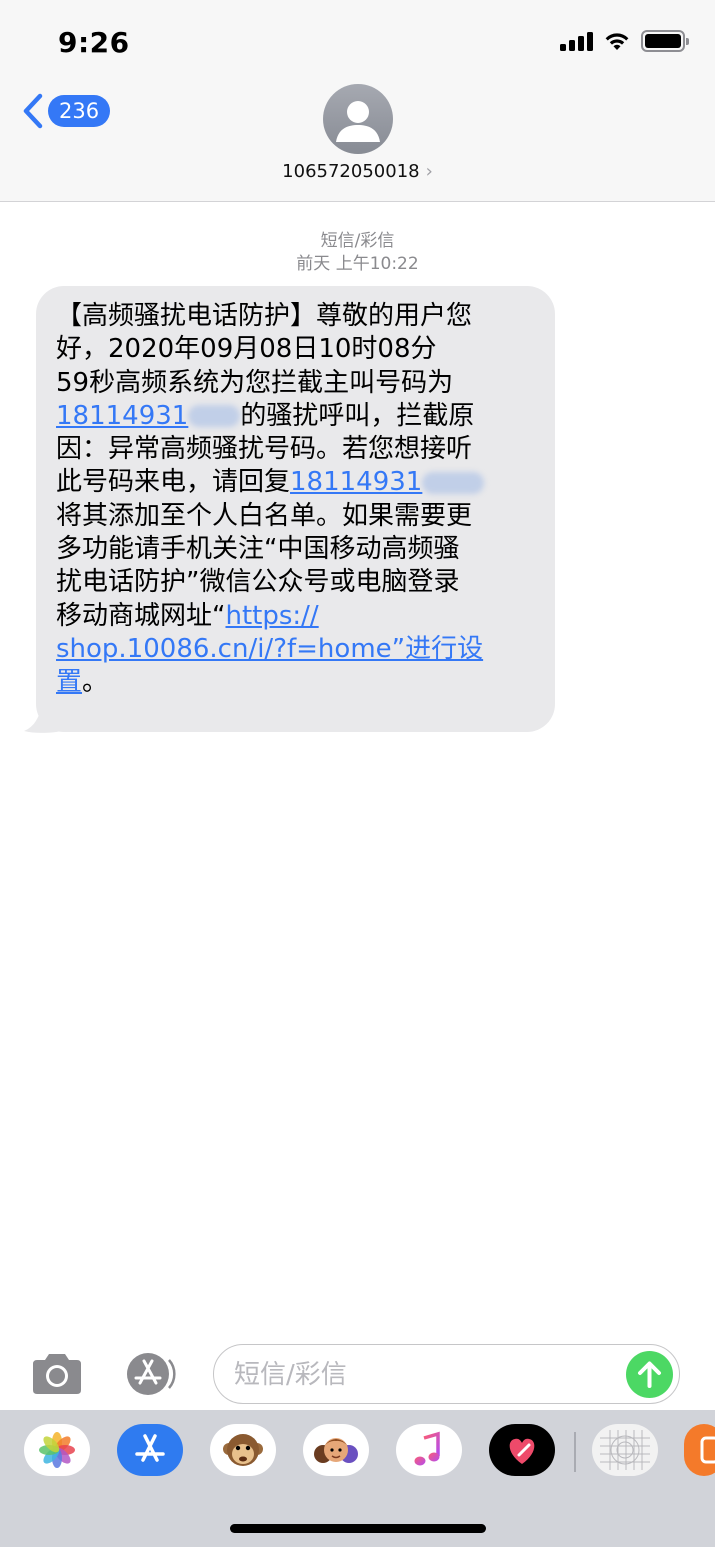 This screenshot has height=1547, width=715. What do you see at coordinates (150, 1450) in the screenshot?
I see `app-store-icon` at bounding box center [150, 1450].